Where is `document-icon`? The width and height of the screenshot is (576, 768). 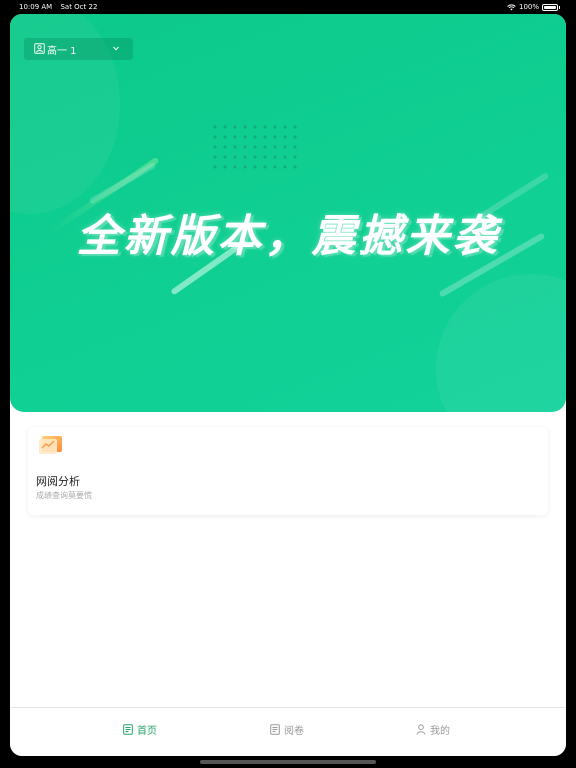
document-icon is located at coordinates (275, 729).